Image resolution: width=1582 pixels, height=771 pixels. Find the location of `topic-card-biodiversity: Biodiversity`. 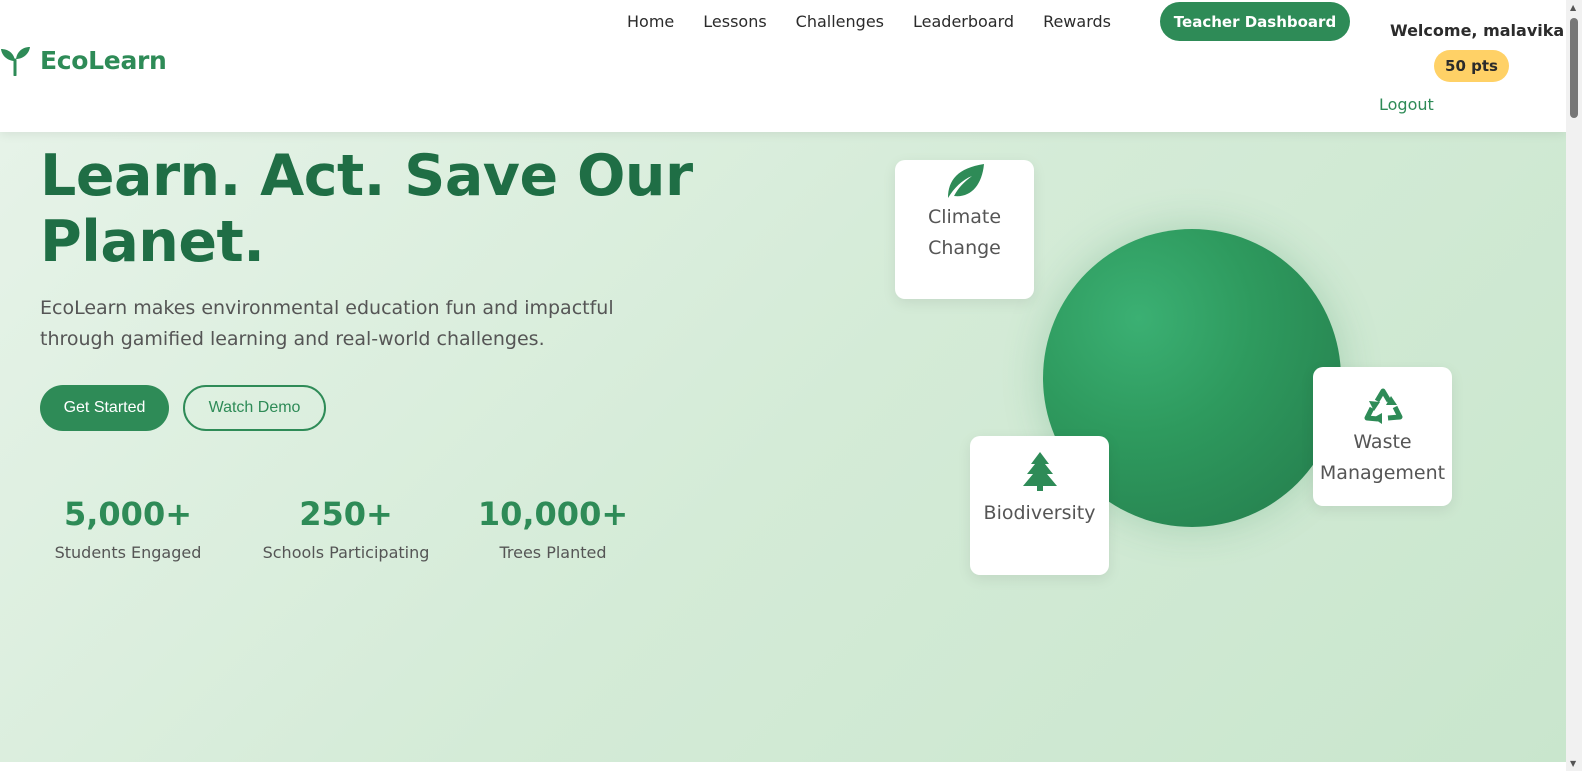

topic-card-biodiversity: Biodiversity is located at coordinates (1039, 505).